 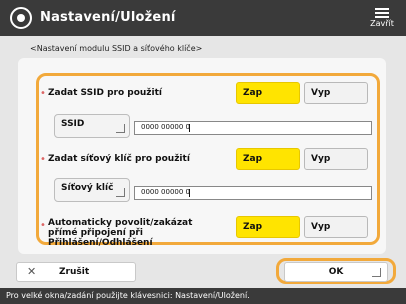 I want to click on auto-connect-off-label: Vyp, so click(x=321, y=227).